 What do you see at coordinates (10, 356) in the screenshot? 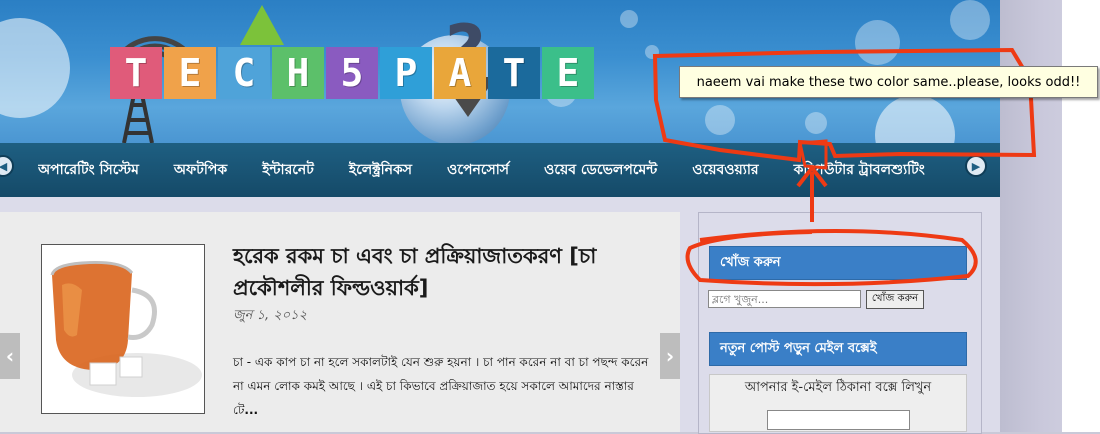
I see `slider-prev-button: ‹` at bounding box center [10, 356].